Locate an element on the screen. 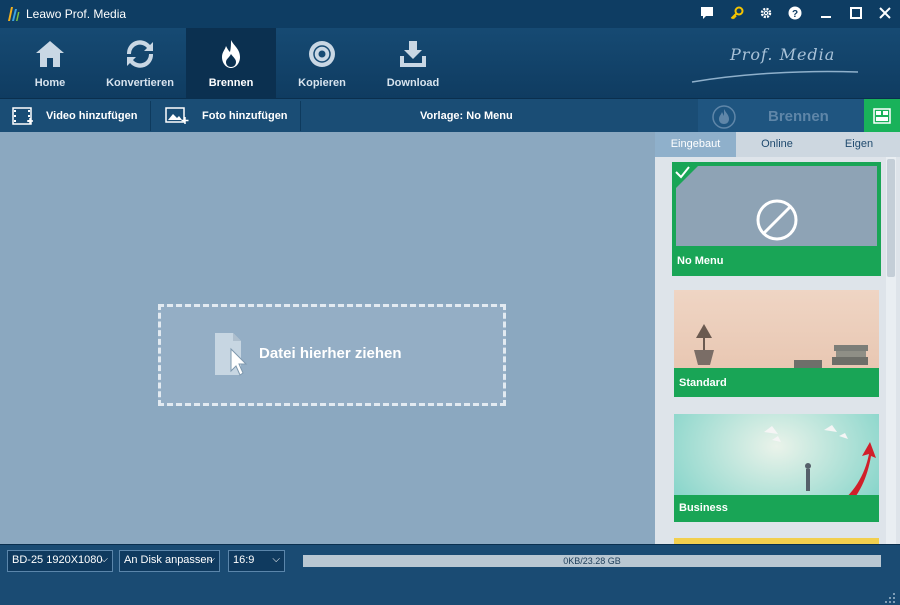 The width and height of the screenshot is (900, 605). scrollbar-thumb is located at coordinates (891, 218).